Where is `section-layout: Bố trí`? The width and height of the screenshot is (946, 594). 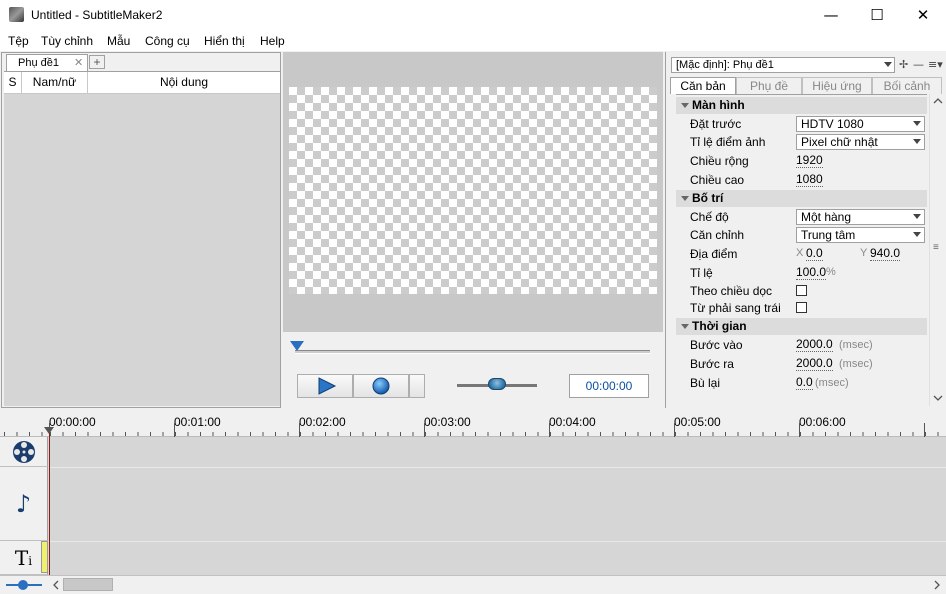
section-layout: Bố trí is located at coordinates (801, 198).